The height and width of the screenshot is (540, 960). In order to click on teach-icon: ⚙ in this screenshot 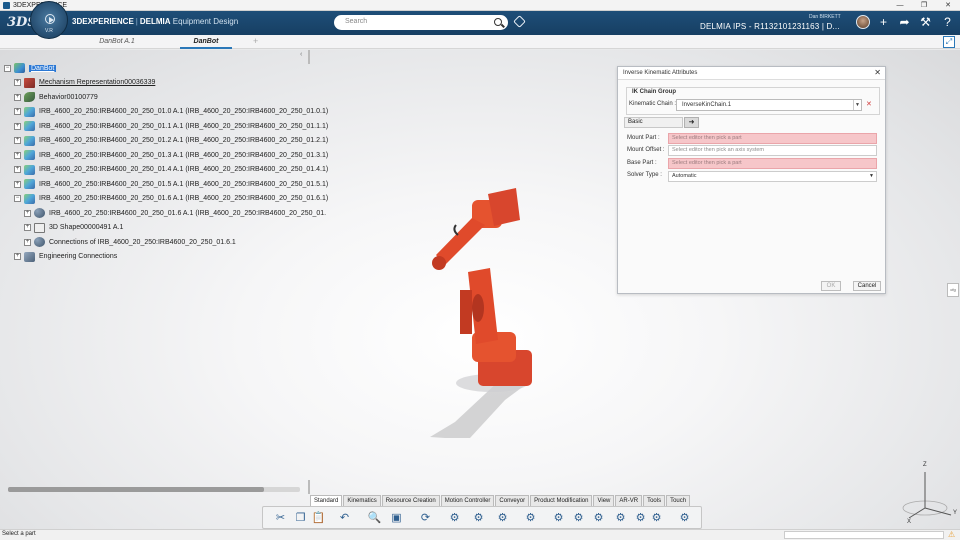, I will do `click(640, 518)`.